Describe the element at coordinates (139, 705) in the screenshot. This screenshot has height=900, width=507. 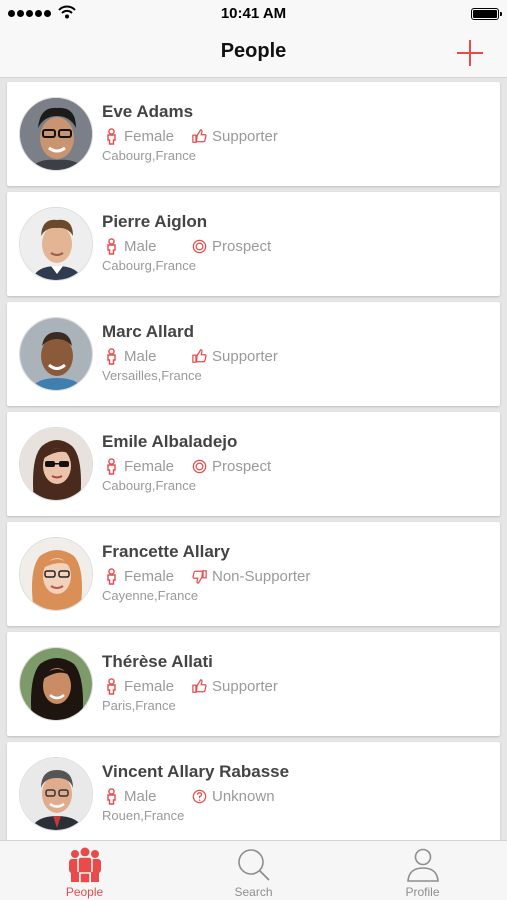
I see `location-label: Paris,France` at that location.